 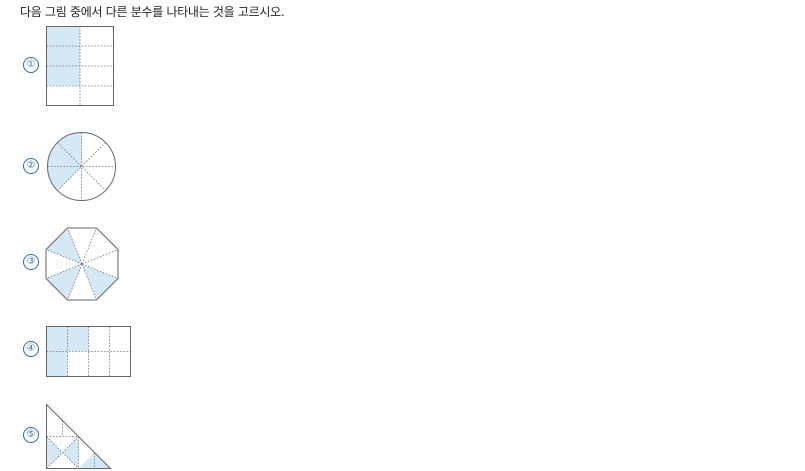 What do you see at coordinates (152, 12) in the screenshot?
I see `question-text: 다음 그림 중에서 다른 분수를 나타내는 것을 고르시오.` at bounding box center [152, 12].